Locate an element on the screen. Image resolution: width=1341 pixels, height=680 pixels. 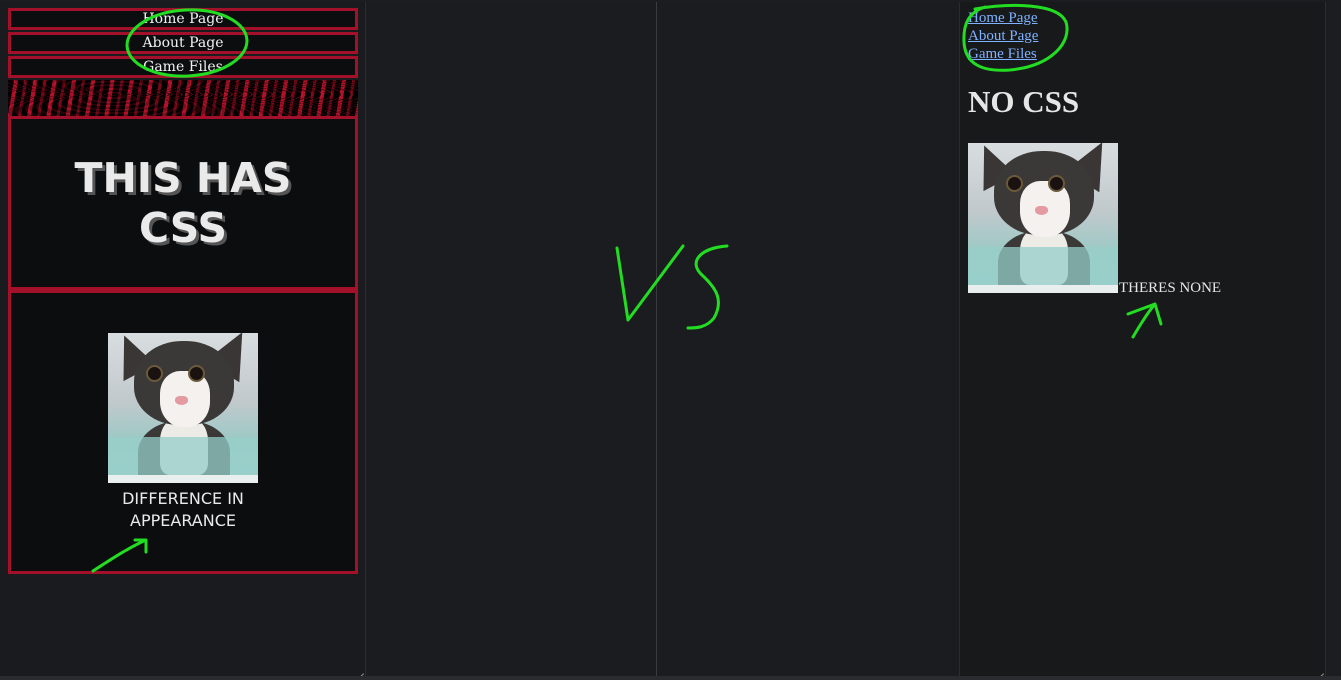
bottom-edge is located at coordinates (670, 678).